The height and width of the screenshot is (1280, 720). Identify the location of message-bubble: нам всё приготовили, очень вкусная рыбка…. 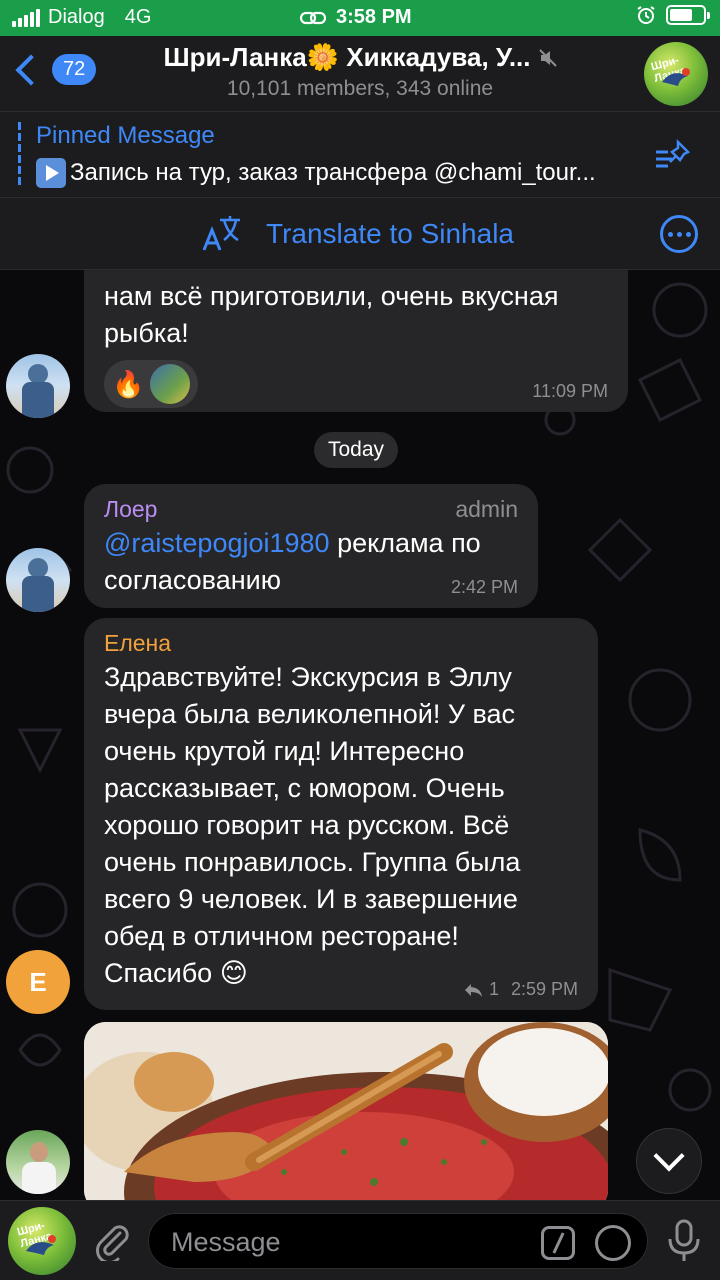
(356, 341).